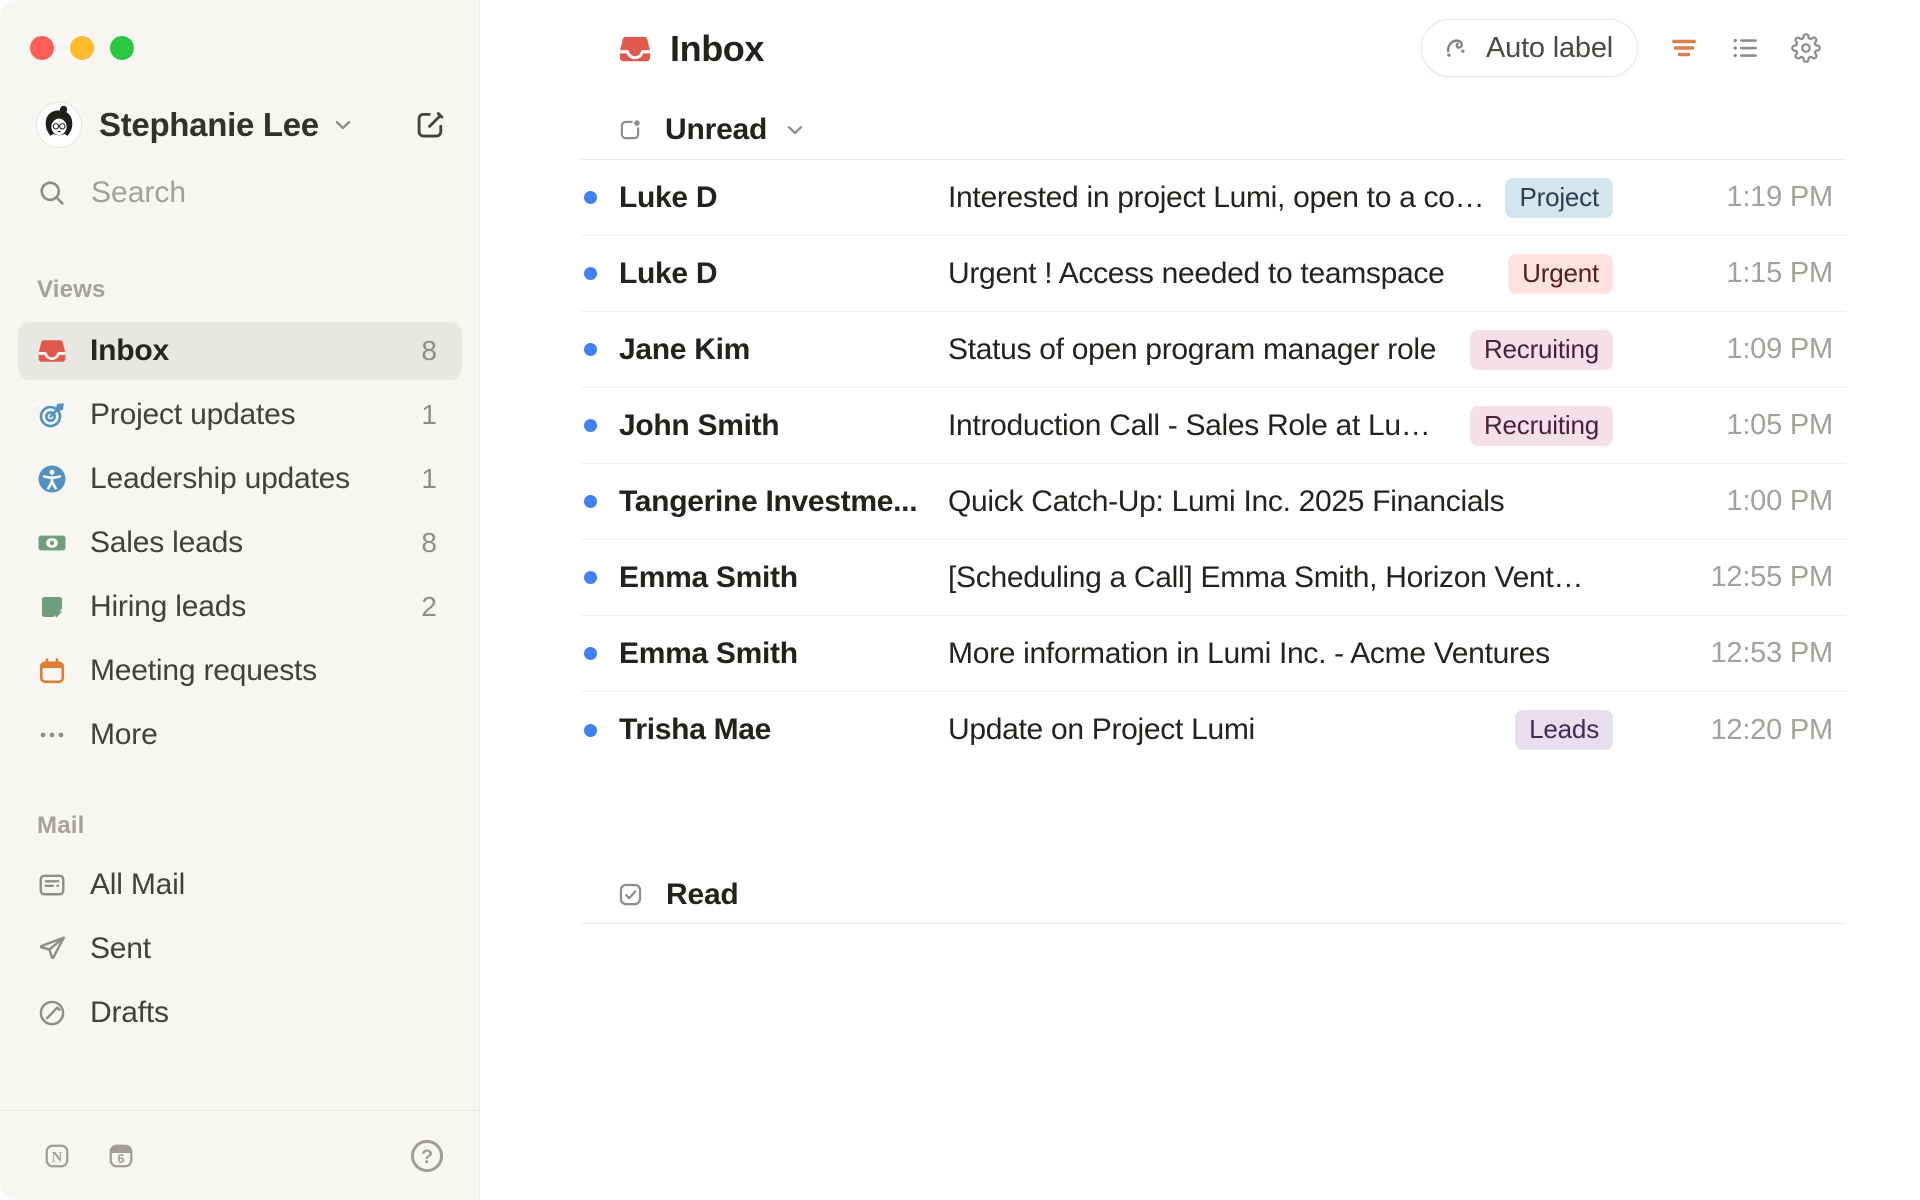  What do you see at coordinates (1457, 48) in the screenshot?
I see `auto-label-wand-icon` at bounding box center [1457, 48].